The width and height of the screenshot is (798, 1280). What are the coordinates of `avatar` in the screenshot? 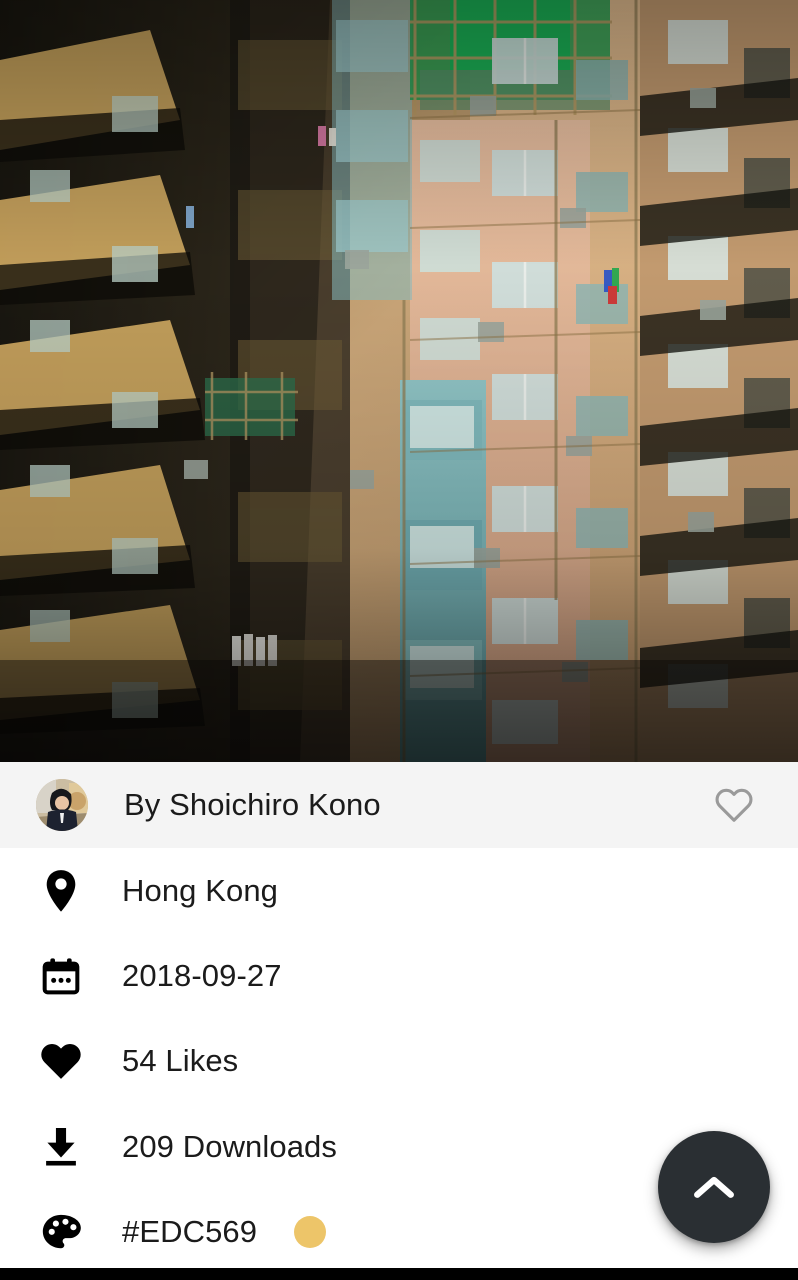 It's located at (62, 805).